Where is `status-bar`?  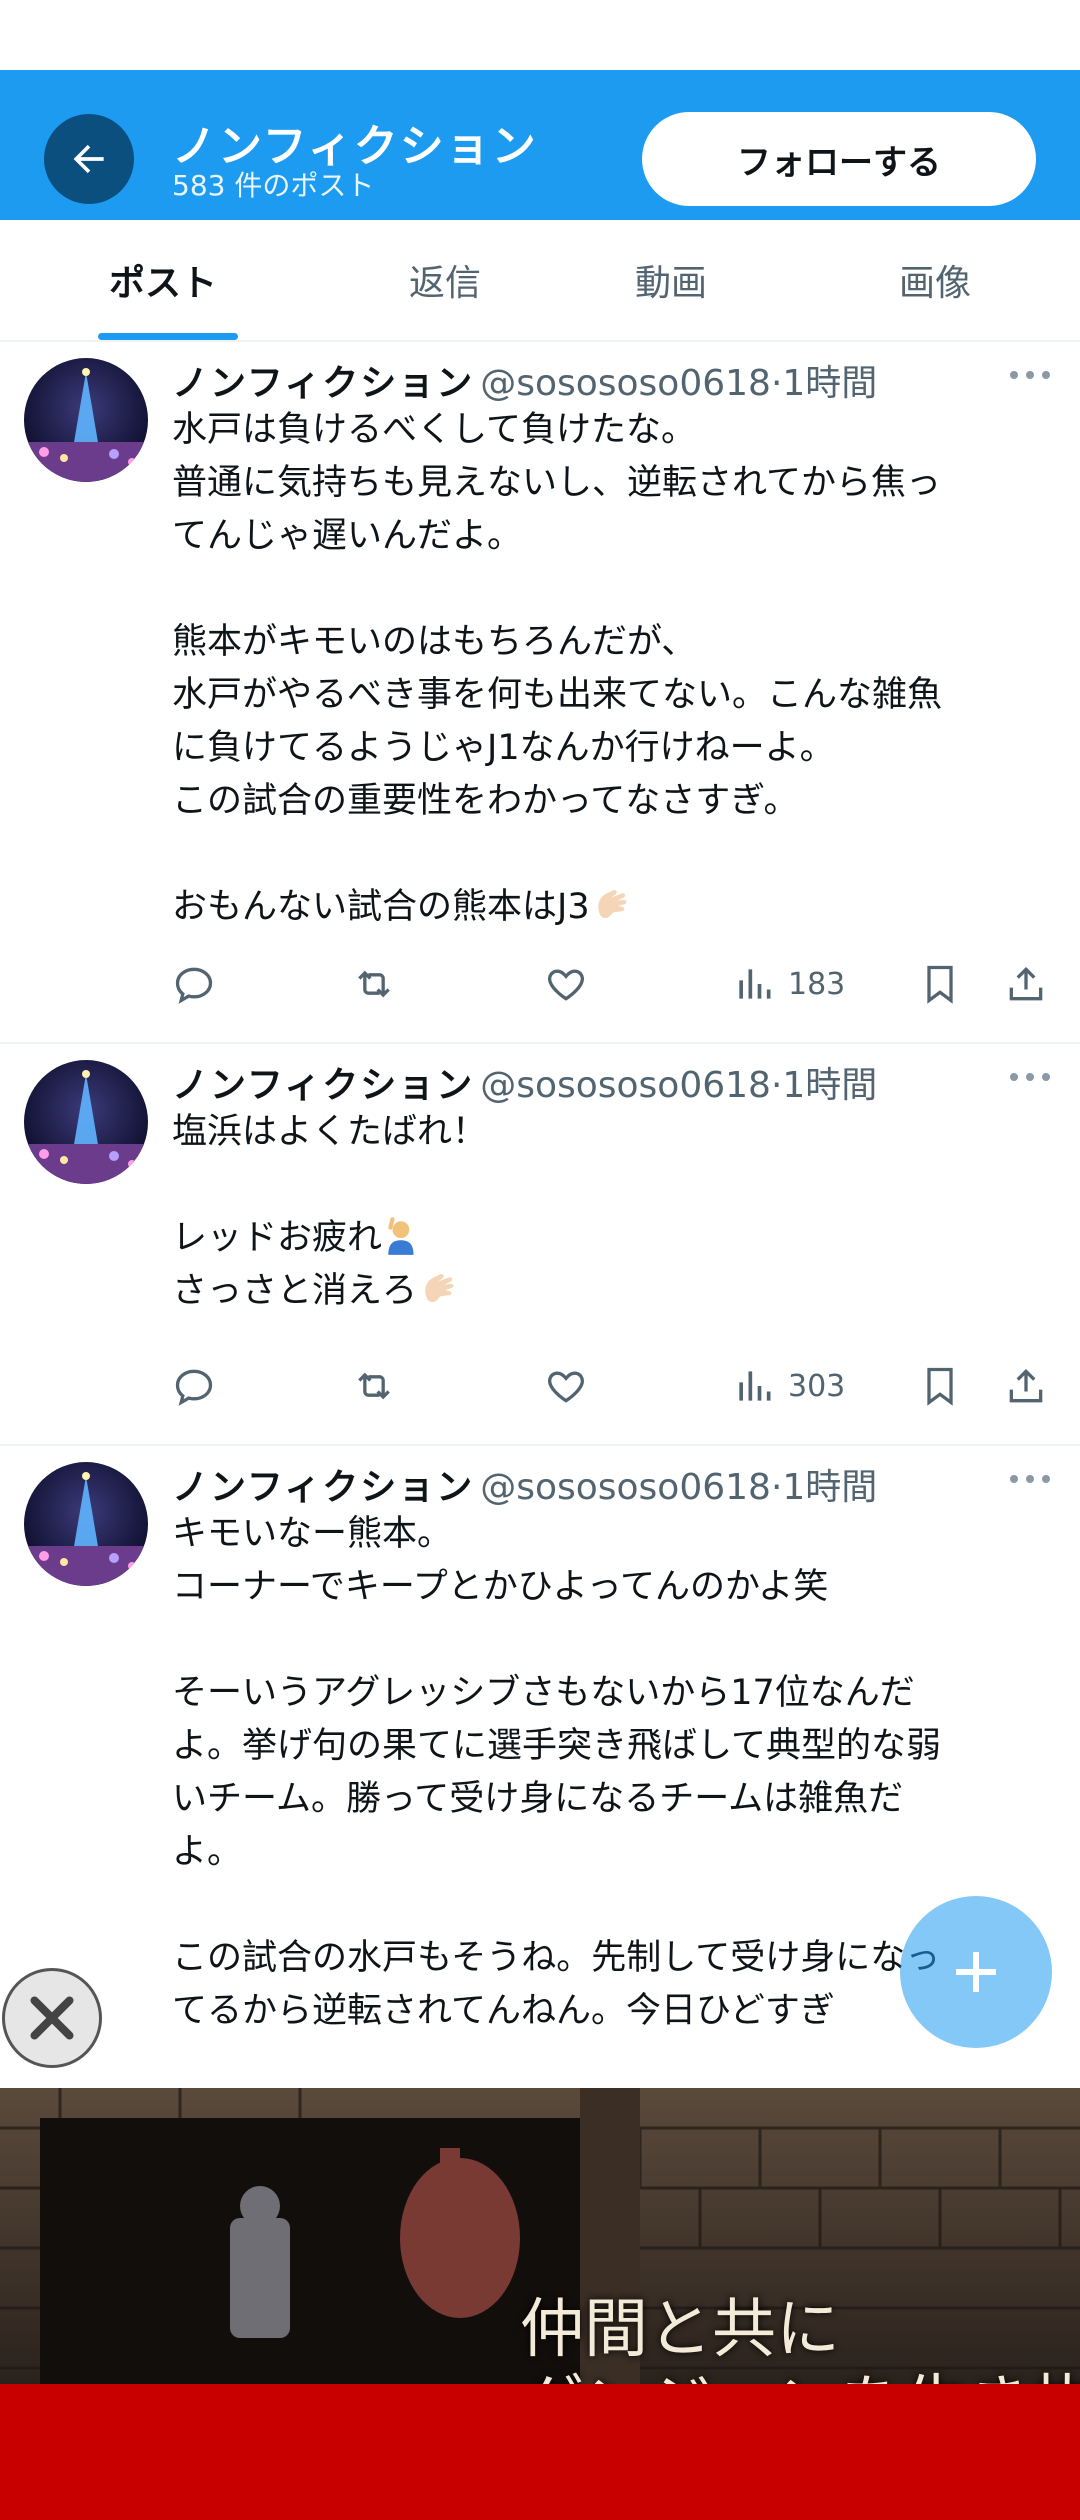
status-bar is located at coordinates (540, 35).